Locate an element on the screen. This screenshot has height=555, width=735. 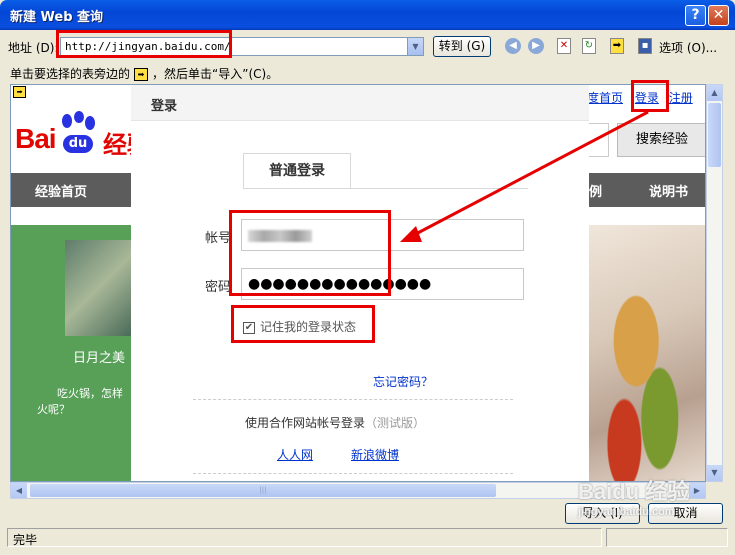
password-label: 密码 is located at coordinates (218, 287).